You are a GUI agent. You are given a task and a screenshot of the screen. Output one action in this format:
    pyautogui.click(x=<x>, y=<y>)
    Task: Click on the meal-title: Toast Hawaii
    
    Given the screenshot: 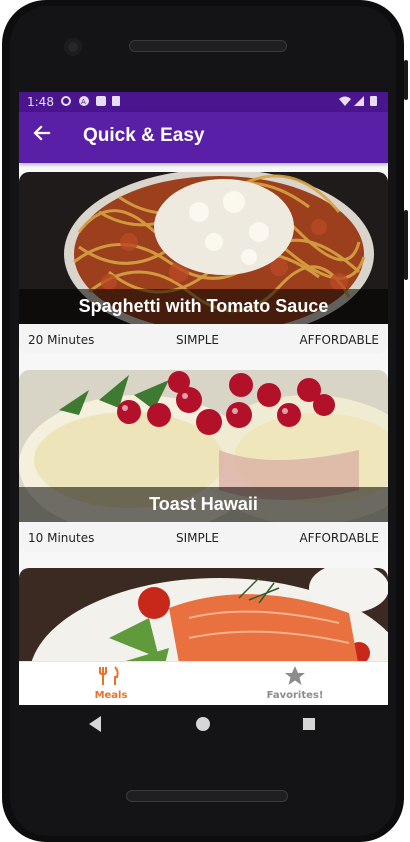 What is the action you would take?
    pyautogui.click(x=203, y=504)
    